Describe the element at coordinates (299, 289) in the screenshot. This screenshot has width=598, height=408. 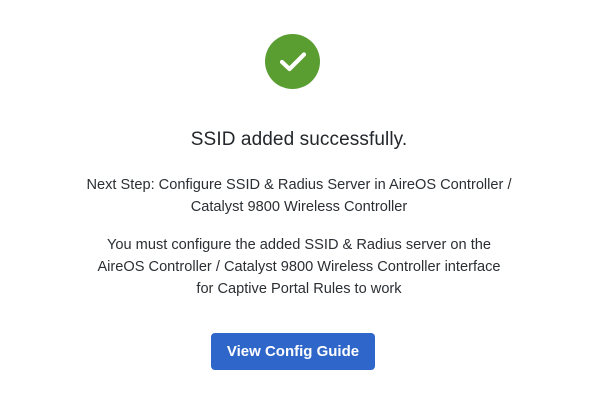
I see `instructions-line-3: for Captive Portal Rules to work` at that location.